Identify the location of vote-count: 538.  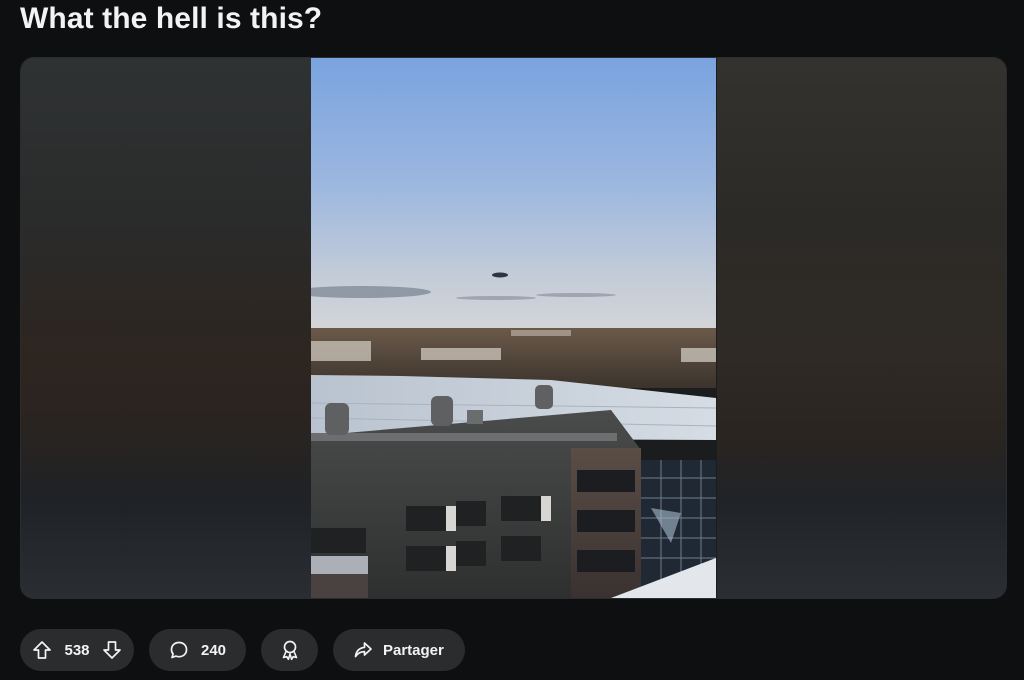
(77, 650).